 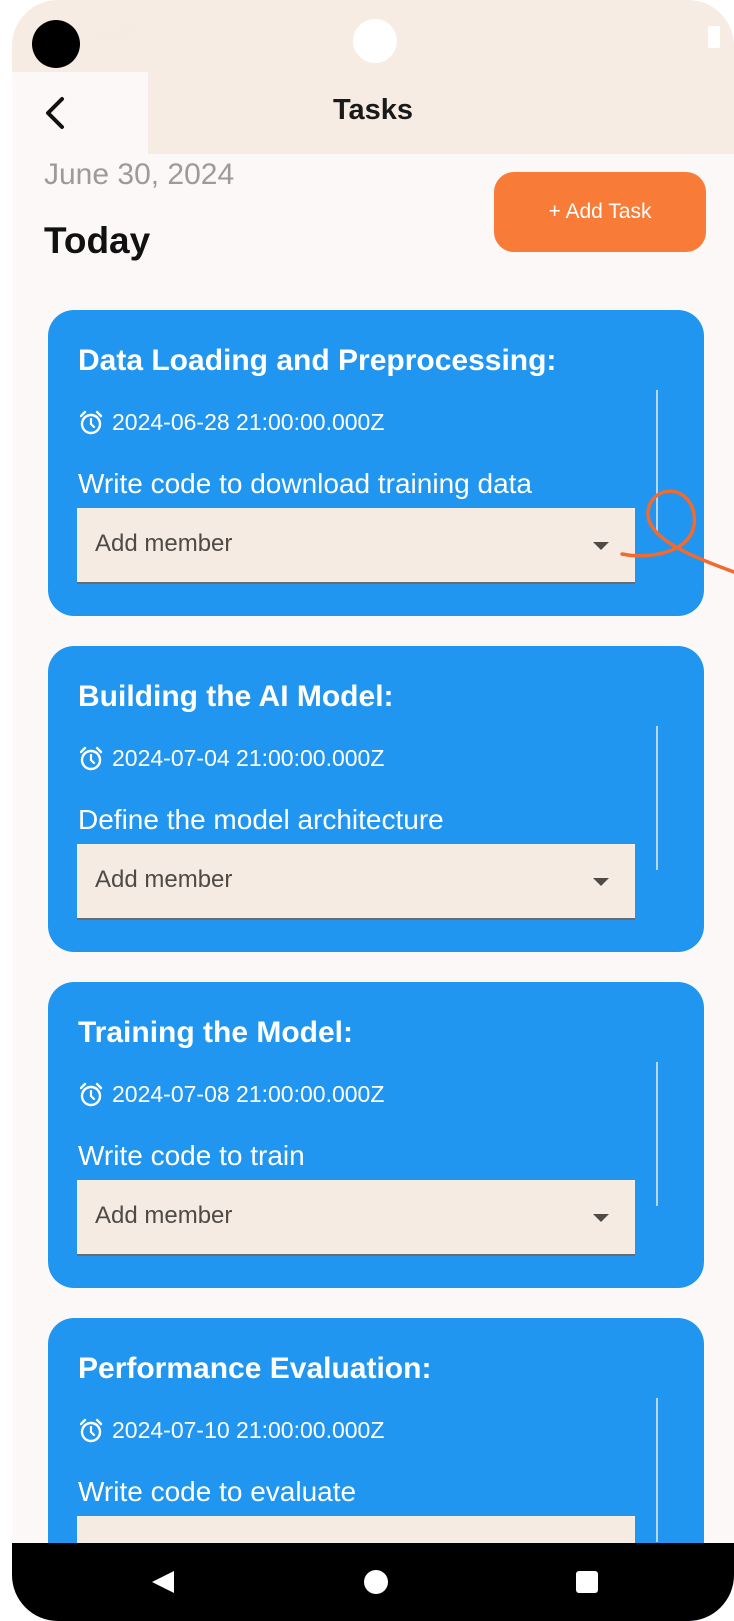 I want to click on task-due-text: 2024-07-08 21:00:00.000Z, so click(x=248, y=1094).